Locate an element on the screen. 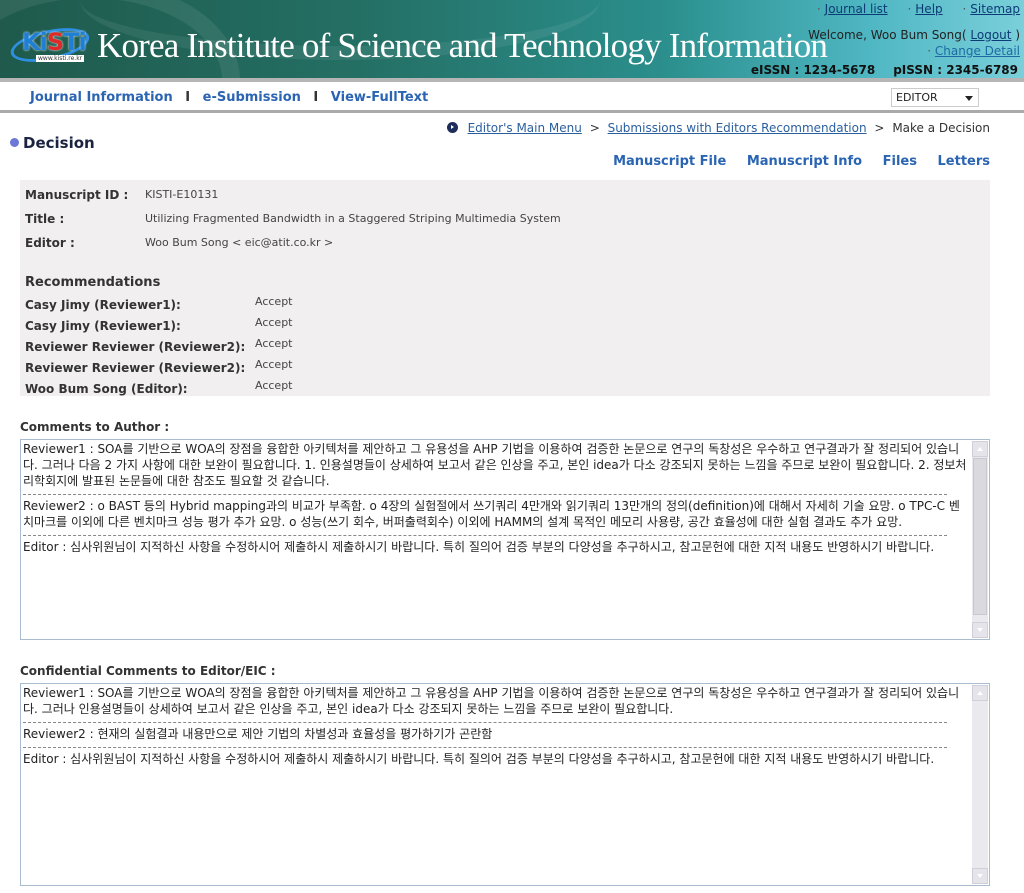 This screenshot has width=1024, height=893. role-select-value: EDITOR is located at coordinates (917, 97).